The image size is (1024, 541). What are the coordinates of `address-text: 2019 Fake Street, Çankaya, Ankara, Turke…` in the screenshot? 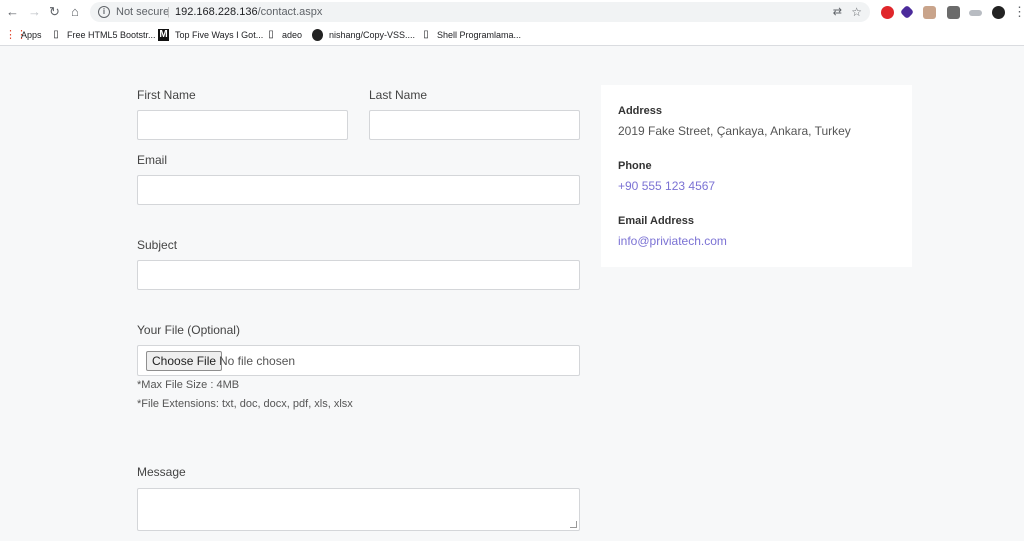 It's located at (734, 131).